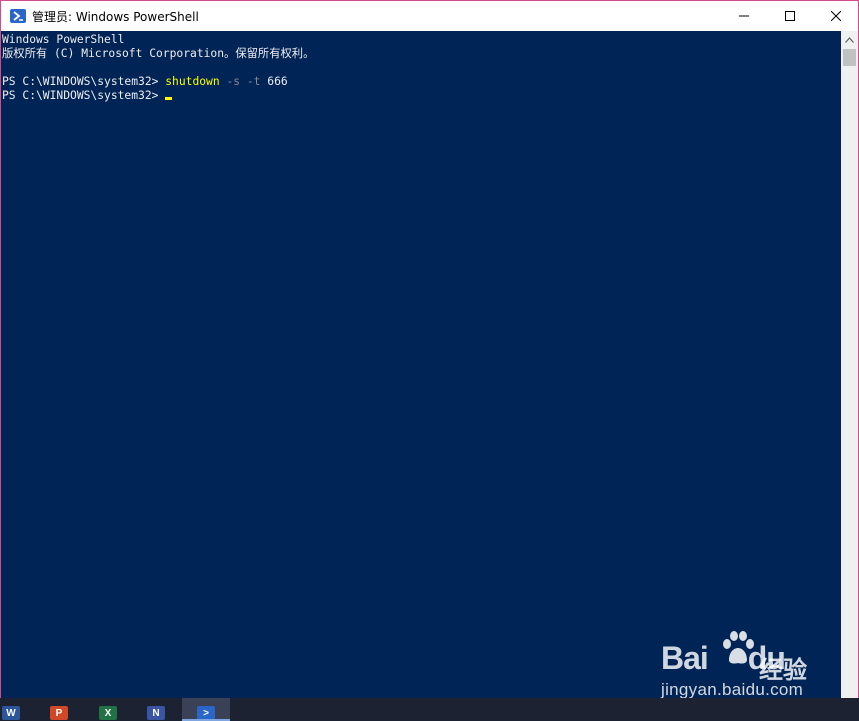 The image size is (859, 721). I want to click on minimize-icon, so click(744, 16).